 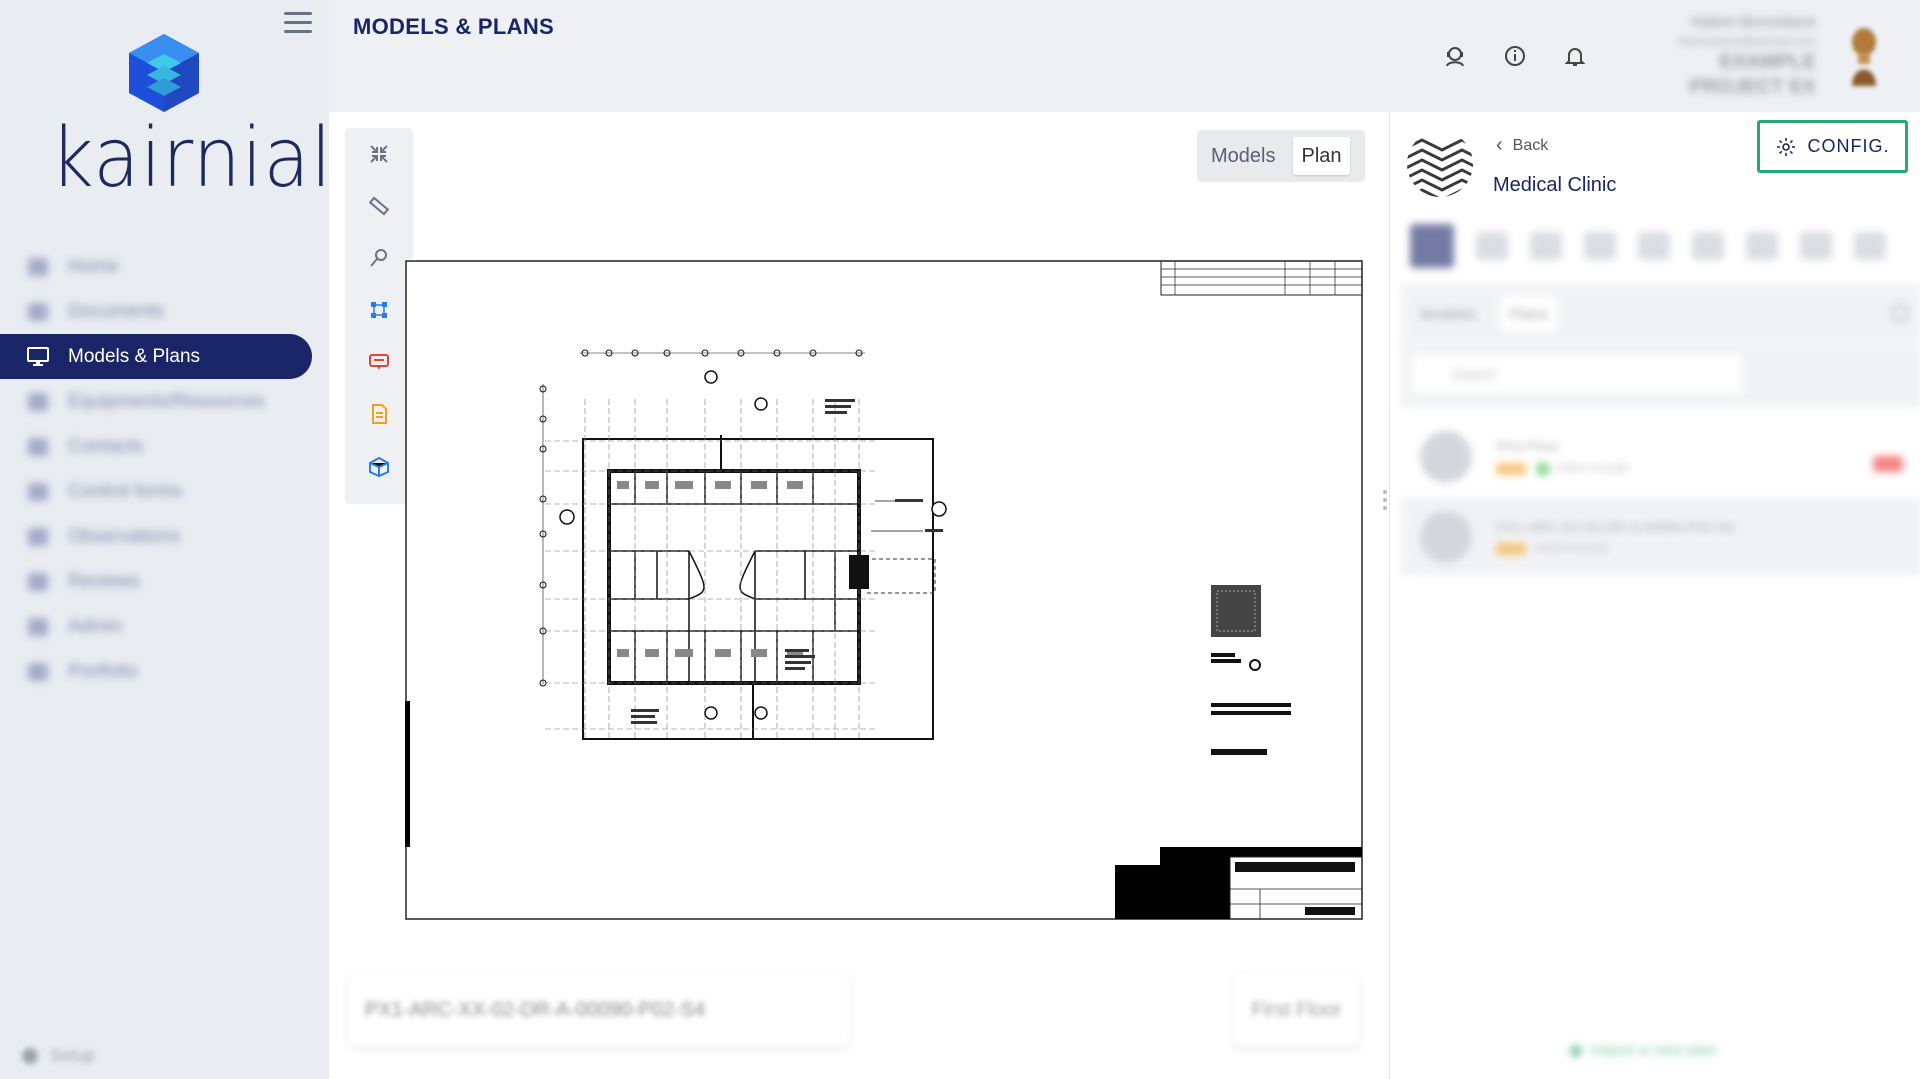 I want to click on collapse-icon, so click(x=379, y=154).